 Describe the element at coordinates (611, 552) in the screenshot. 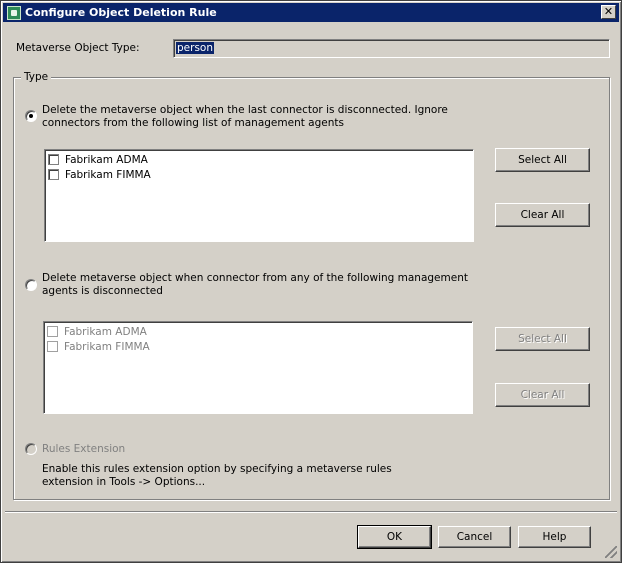

I see `resize-grip-icon` at that location.